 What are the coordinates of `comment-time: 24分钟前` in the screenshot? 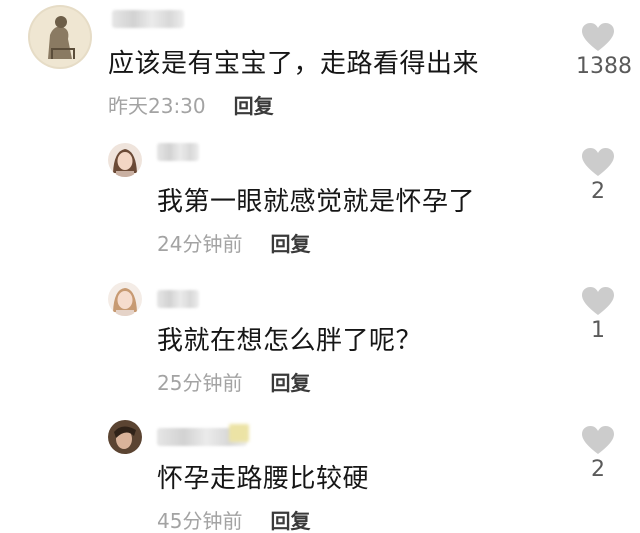 It's located at (200, 244).